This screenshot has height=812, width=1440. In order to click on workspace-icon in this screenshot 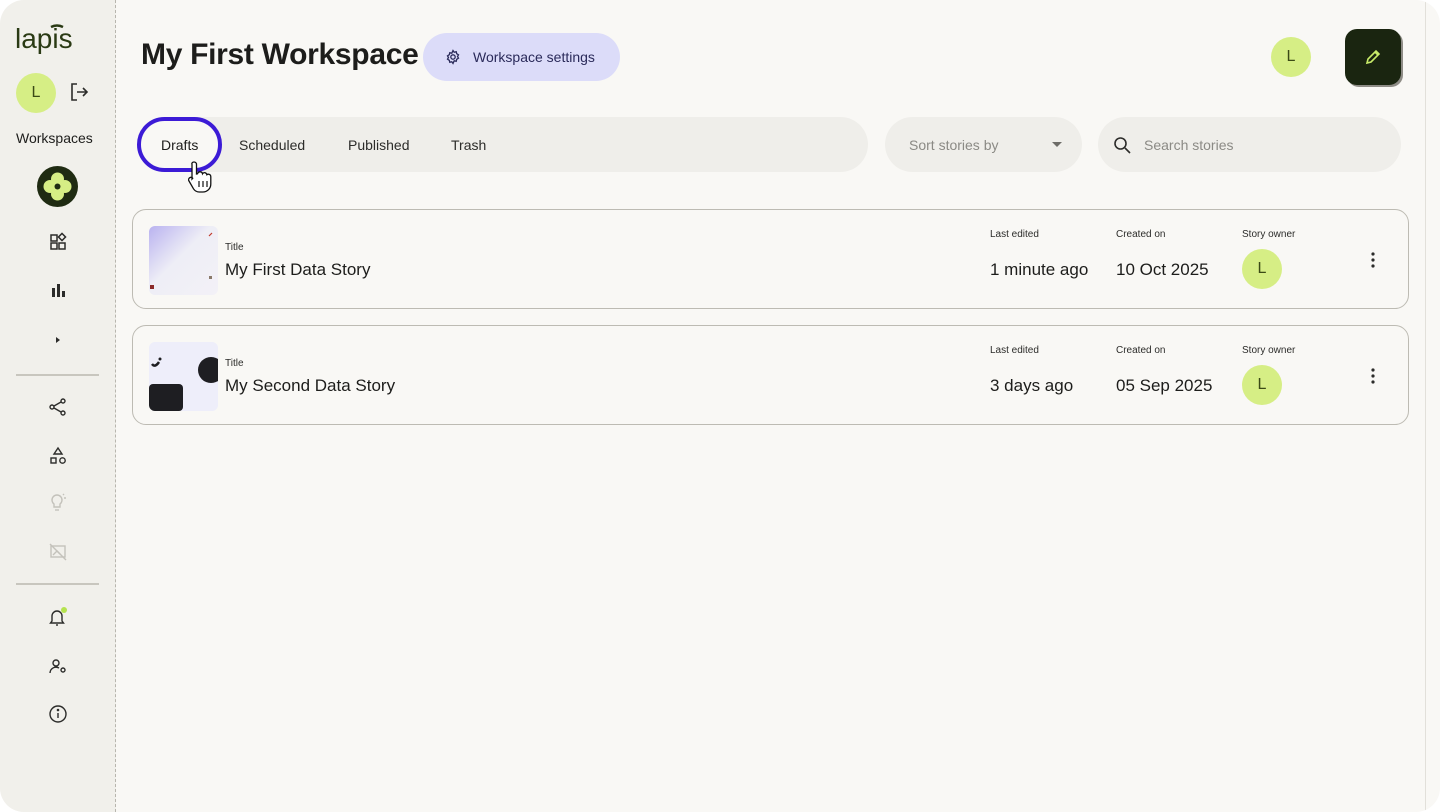, I will do `click(57, 186)`.